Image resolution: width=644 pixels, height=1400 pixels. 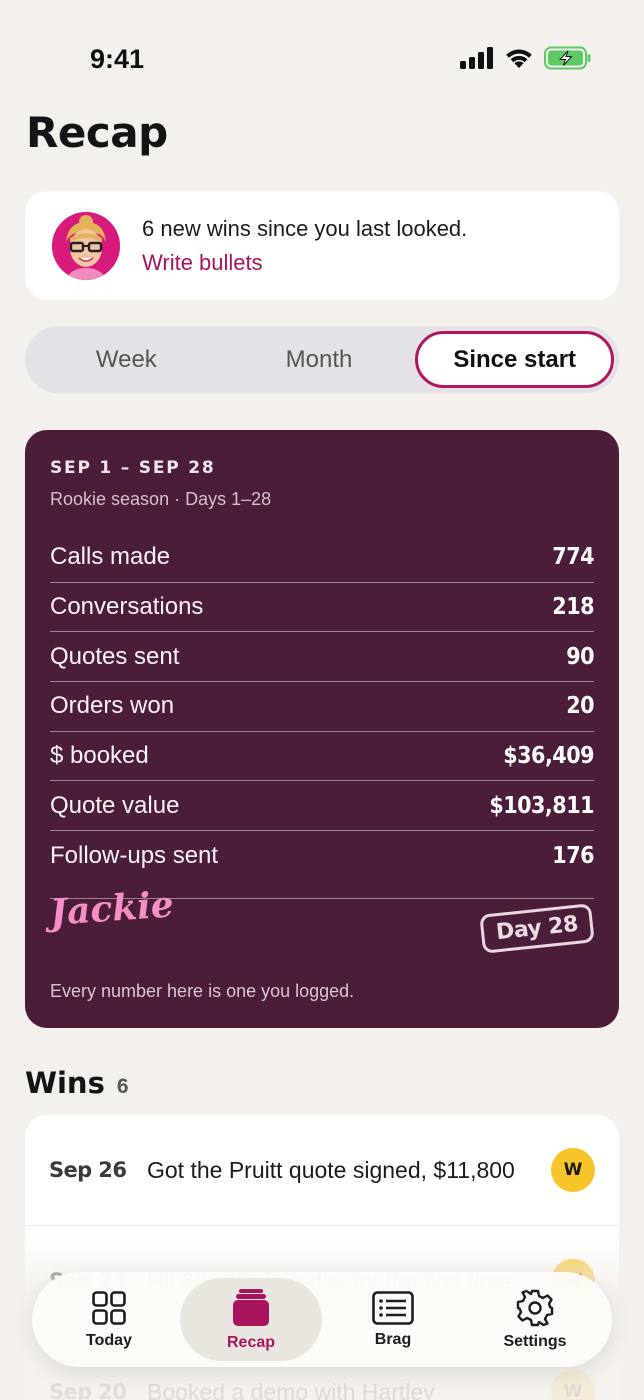 I want to click on stat-row-conversations: Conversations 218, so click(x=322, y=608).